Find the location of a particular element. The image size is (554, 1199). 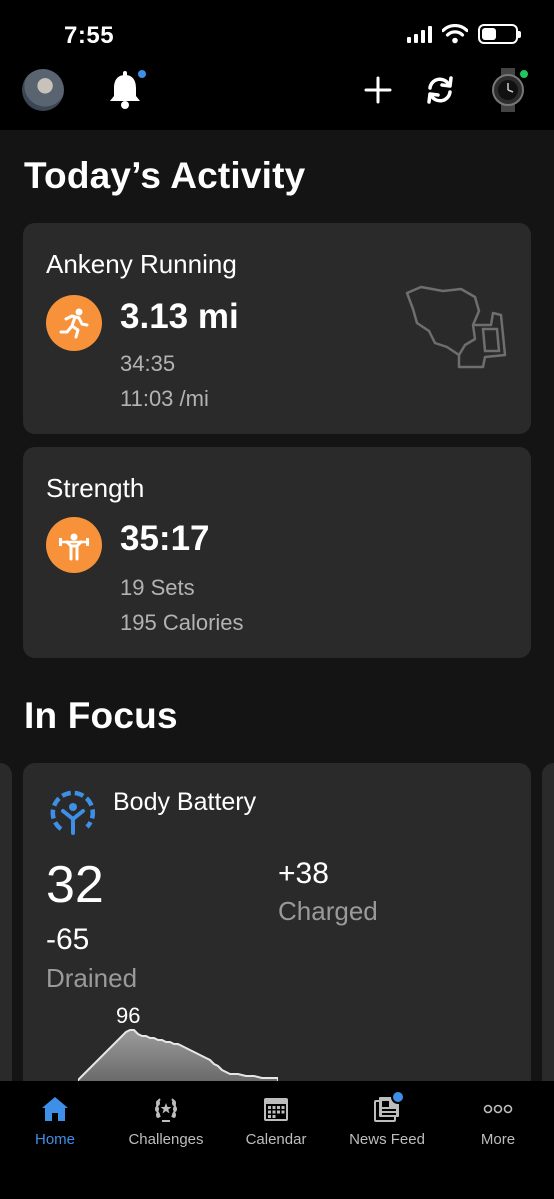

plus-icon is located at coordinates (378, 90).